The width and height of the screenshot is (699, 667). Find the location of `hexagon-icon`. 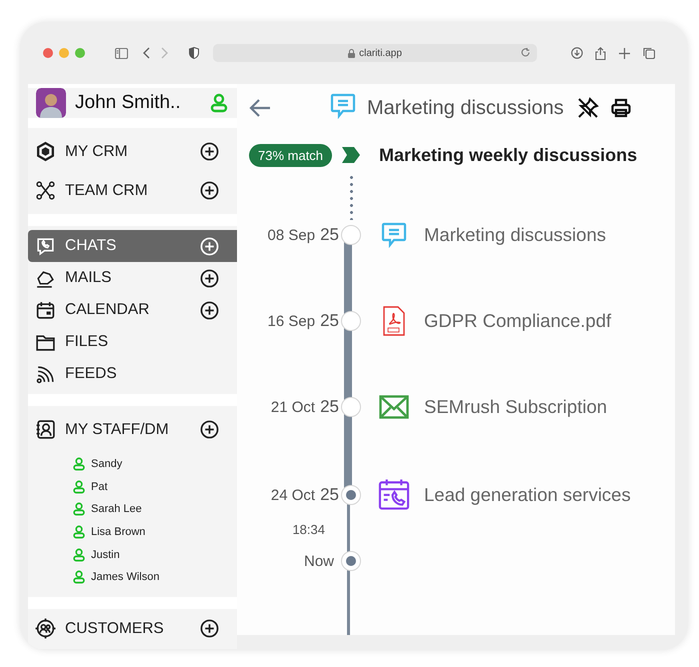

hexagon-icon is located at coordinates (45, 151).